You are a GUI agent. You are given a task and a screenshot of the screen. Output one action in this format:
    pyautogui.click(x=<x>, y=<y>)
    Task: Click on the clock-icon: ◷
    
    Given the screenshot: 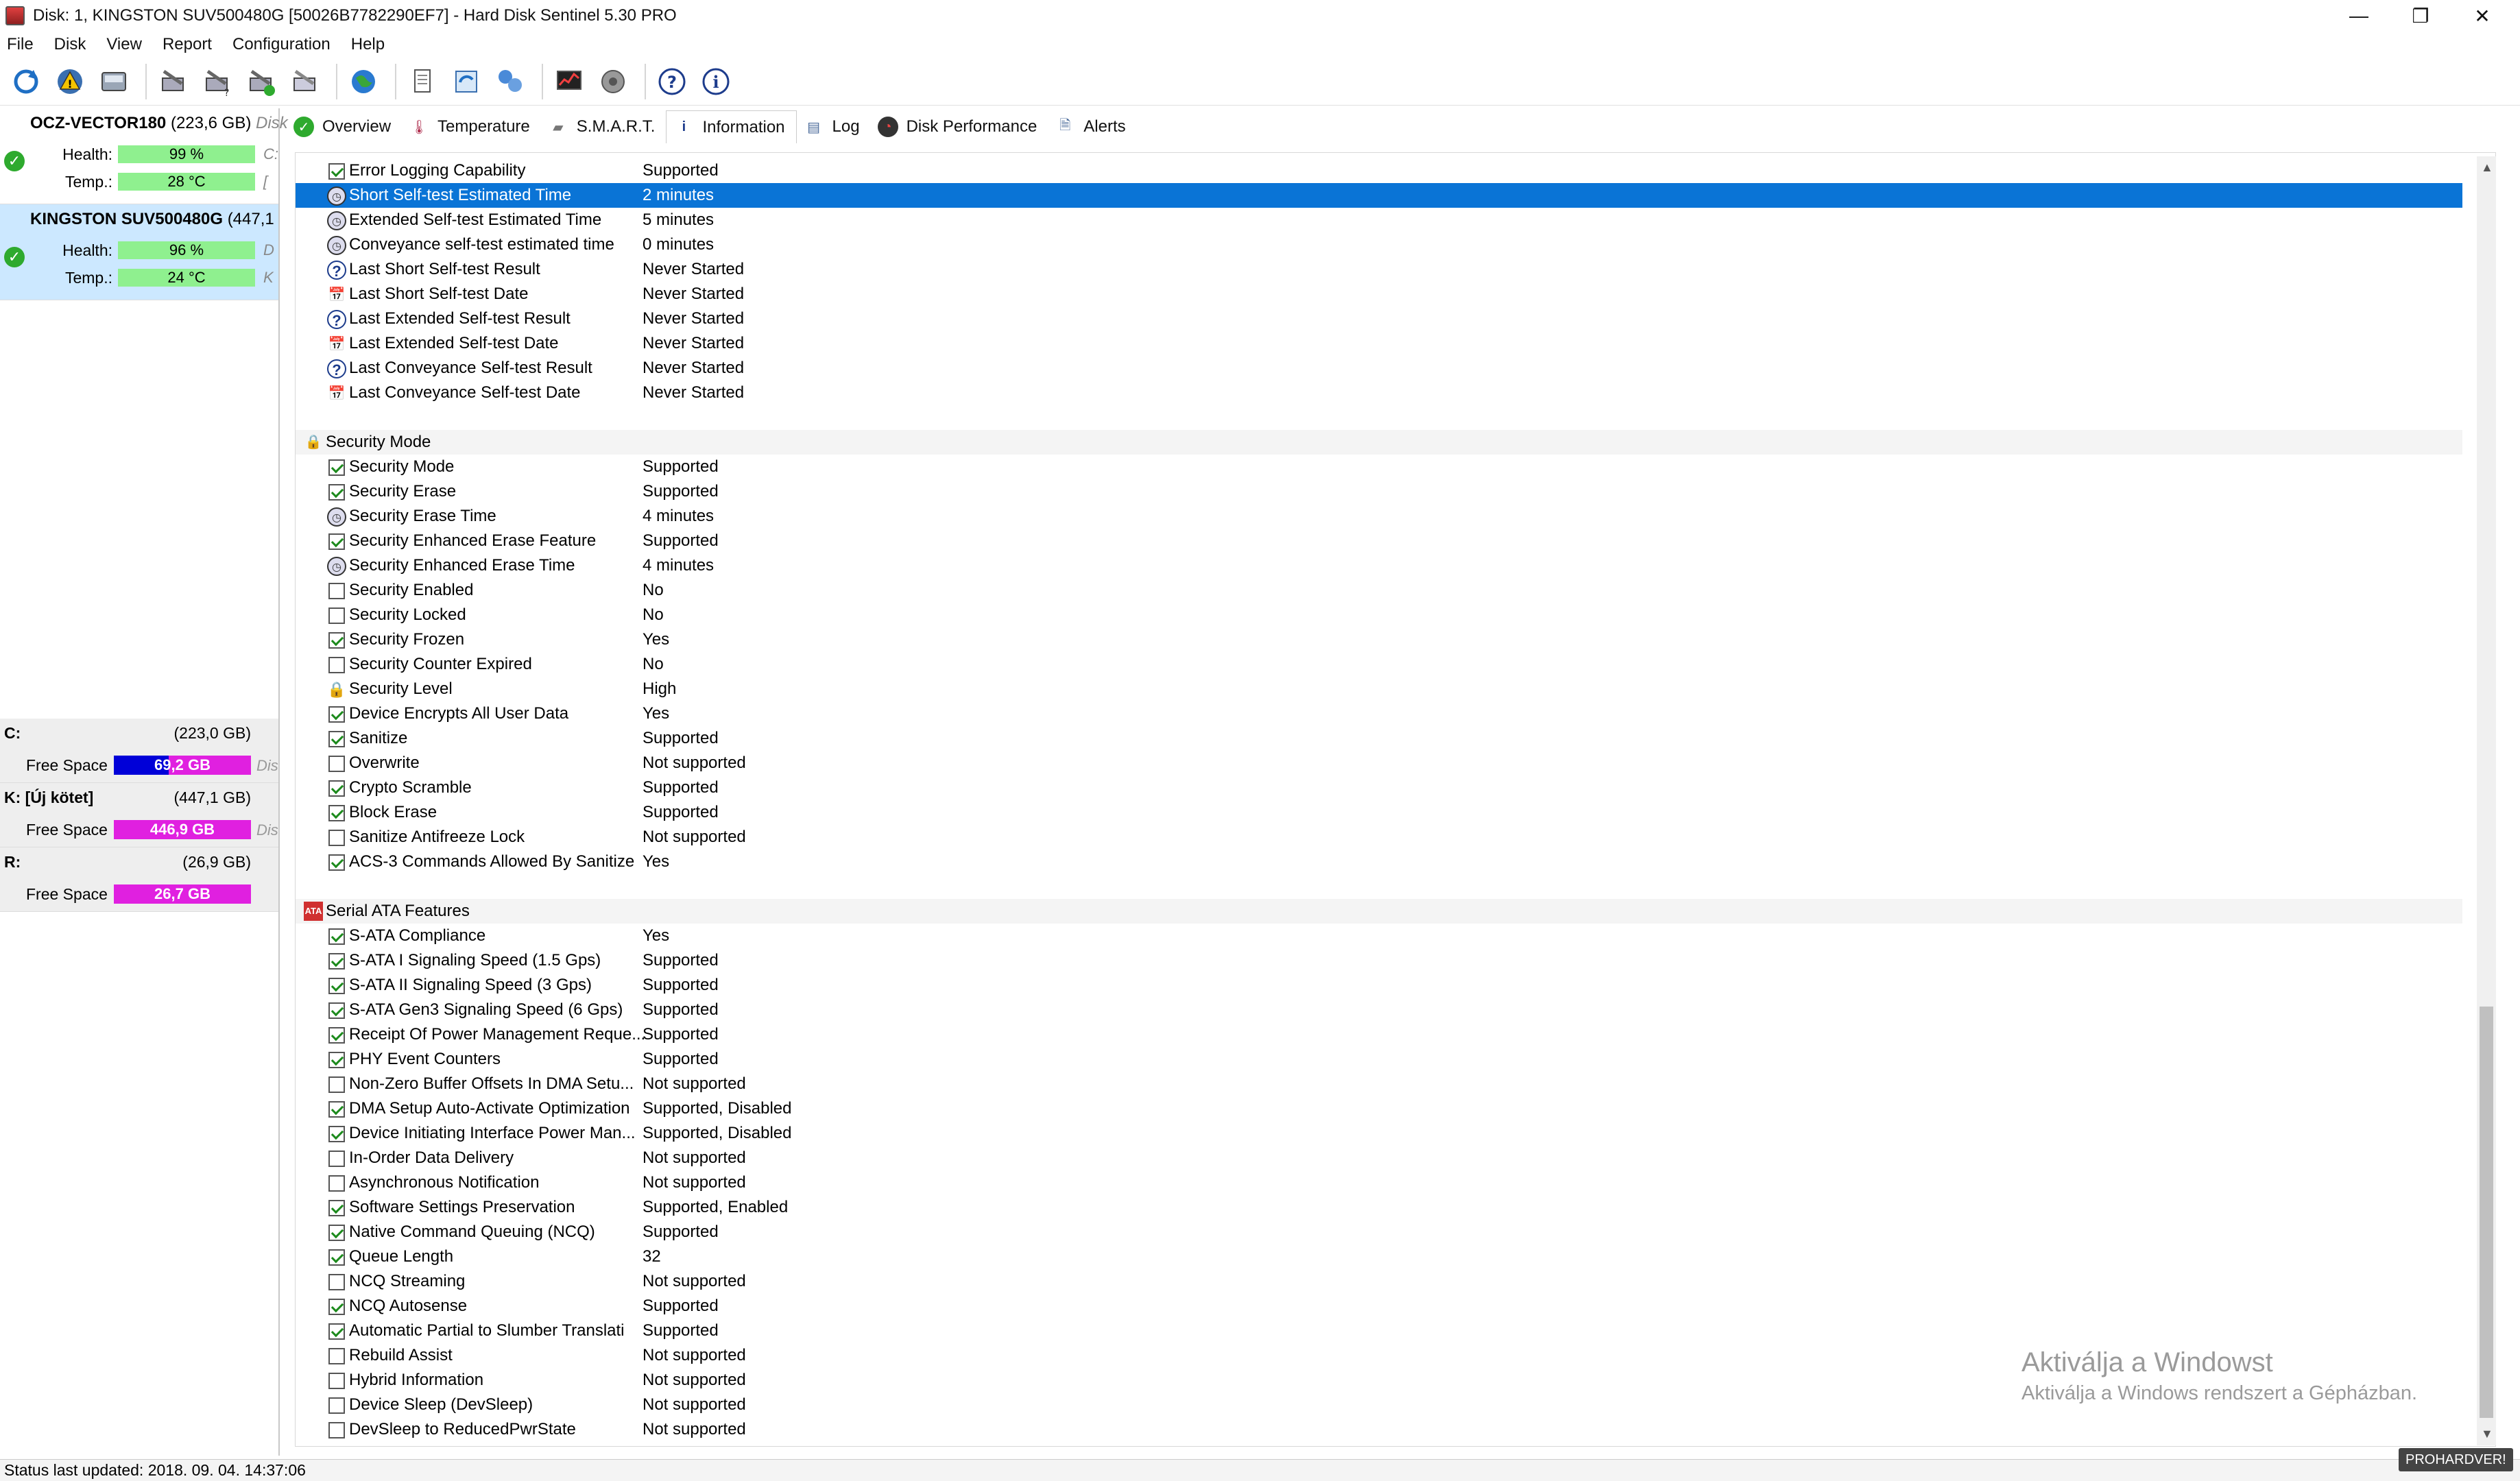 What is the action you would take?
    pyautogui.click(x=336, y=517)
    